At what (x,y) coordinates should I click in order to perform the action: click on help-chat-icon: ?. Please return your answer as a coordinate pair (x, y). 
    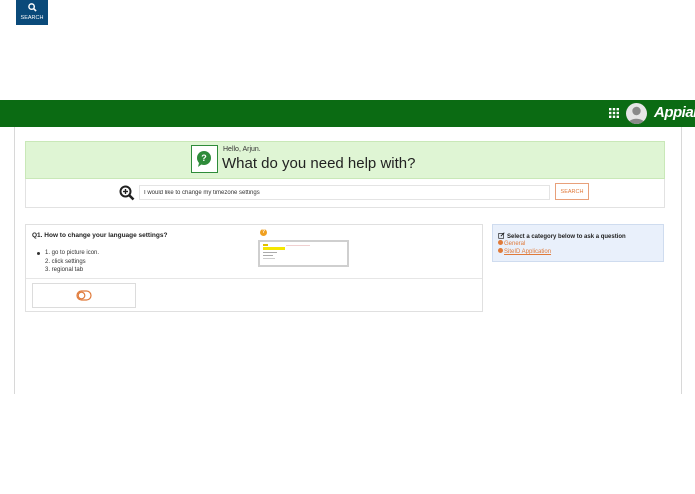
    Looking at the image, I should click on (204, 159).